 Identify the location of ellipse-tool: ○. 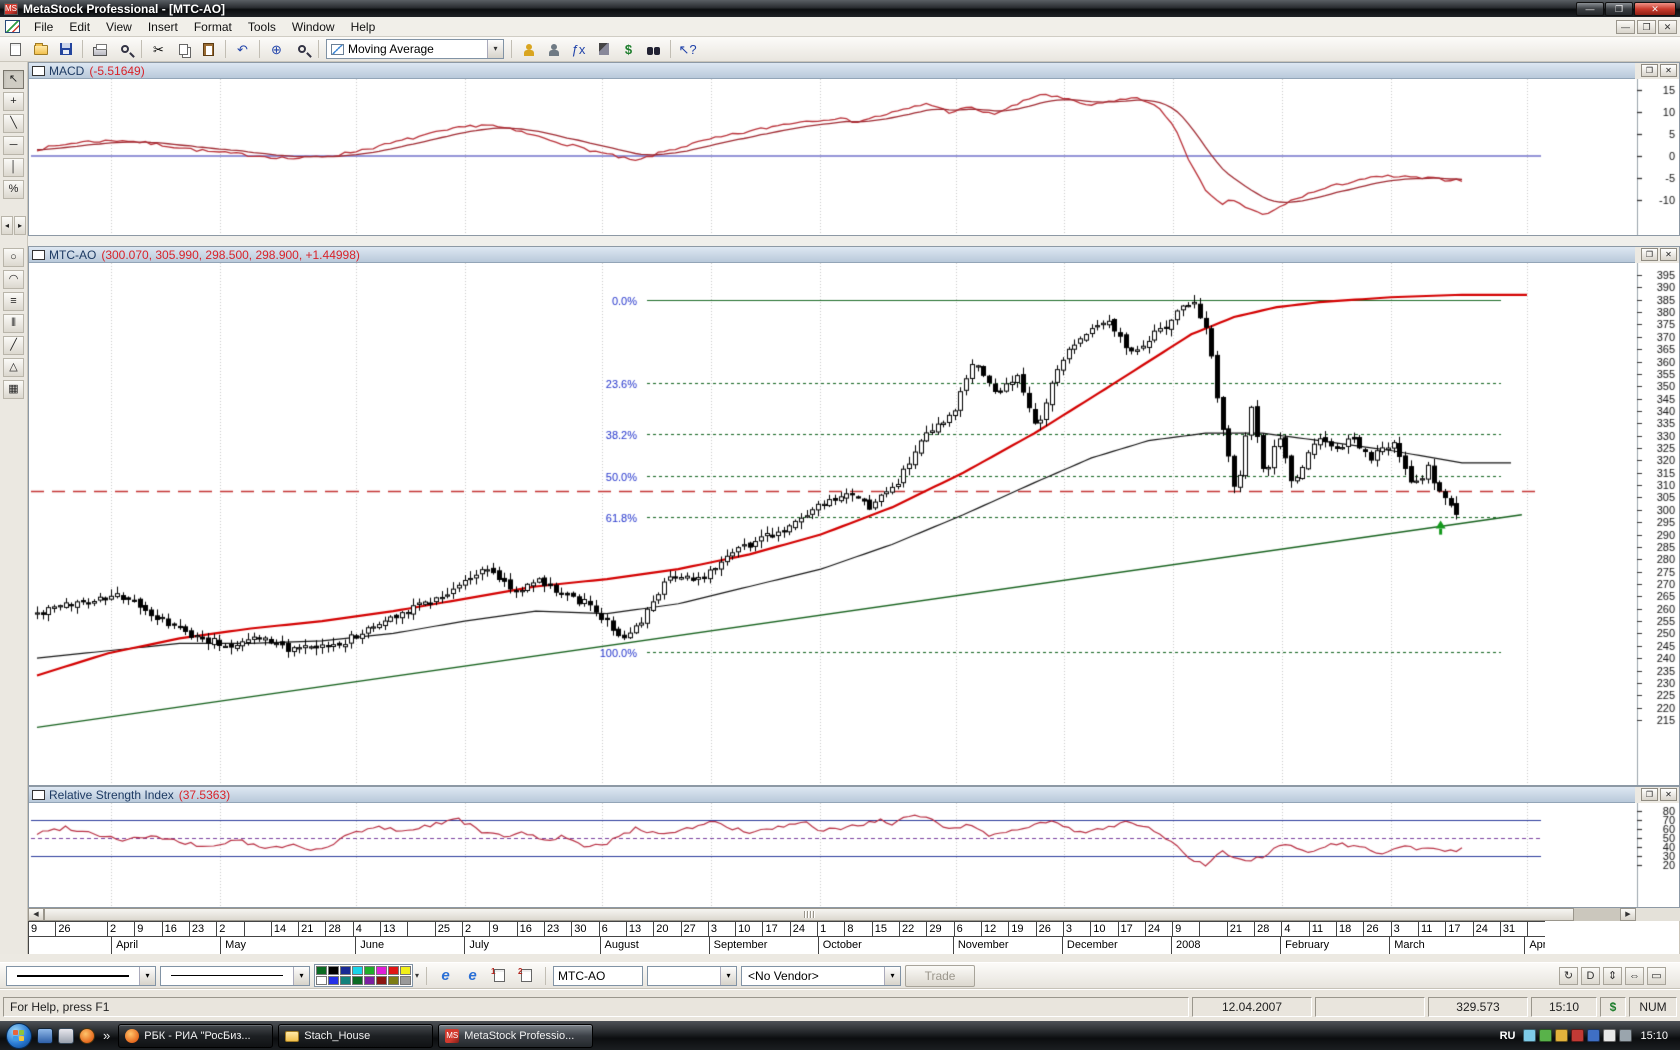
(13, 258).